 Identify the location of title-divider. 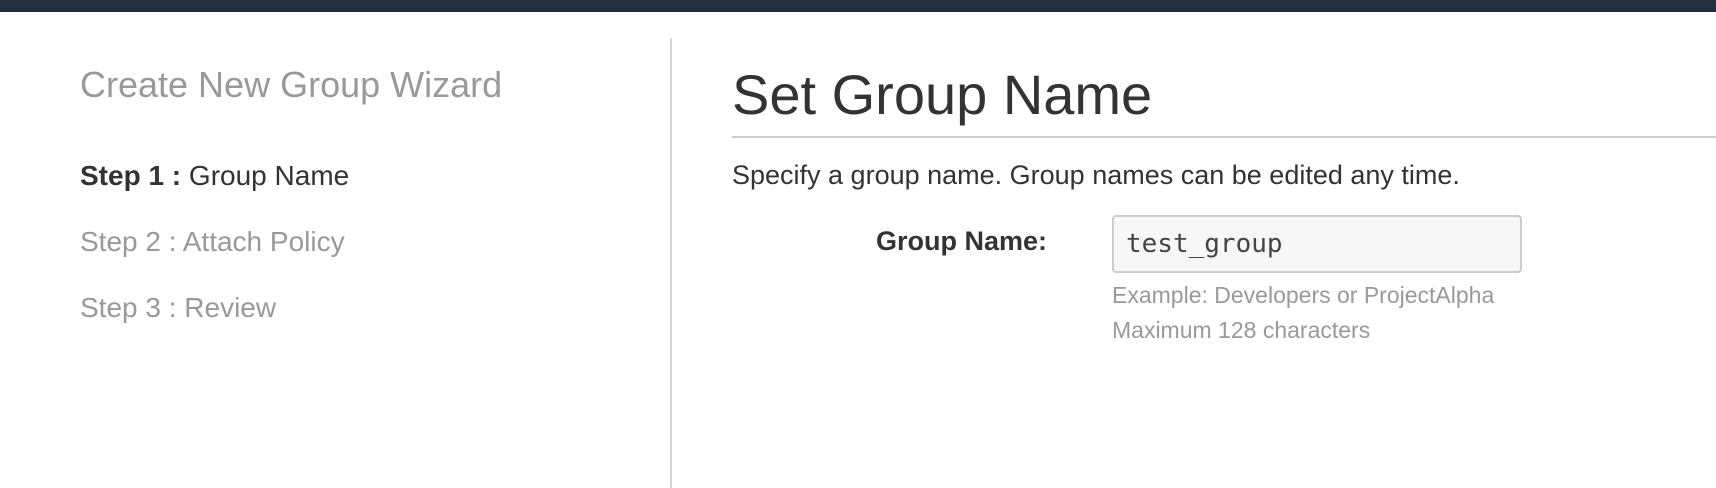
(1224, 137).